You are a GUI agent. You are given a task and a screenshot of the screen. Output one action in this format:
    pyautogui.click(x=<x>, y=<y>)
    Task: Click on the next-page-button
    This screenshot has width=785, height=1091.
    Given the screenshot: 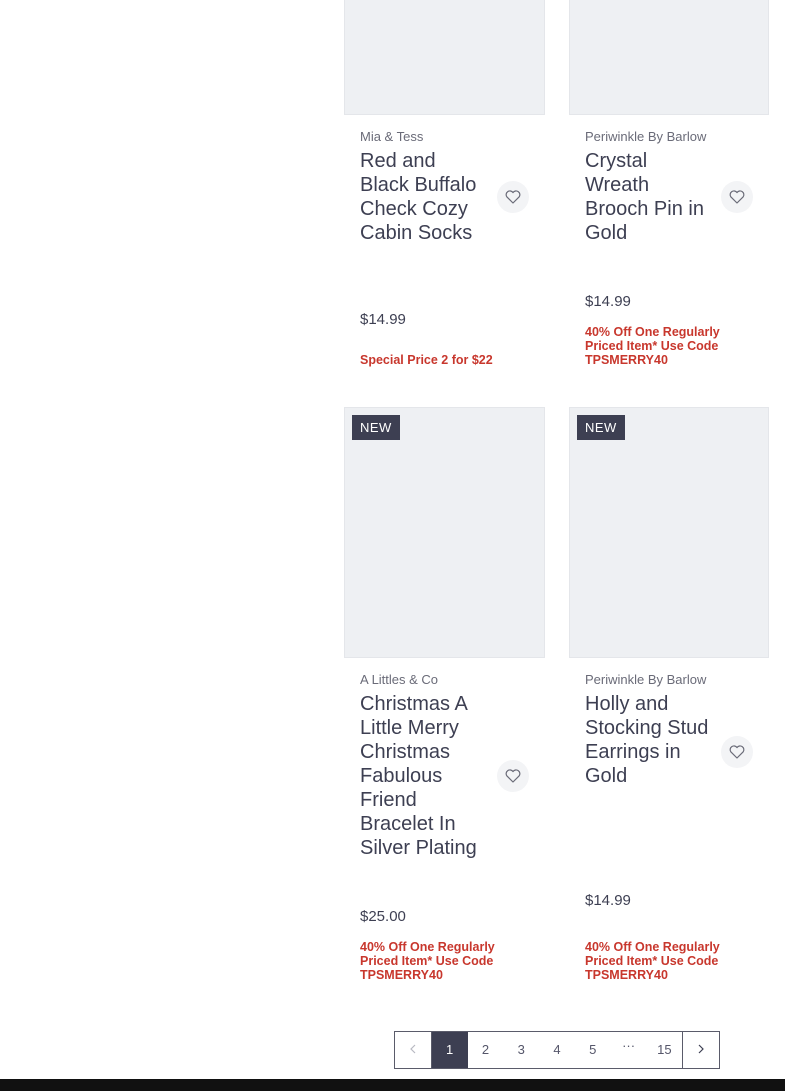 What is the action you would take?
    pyautogui.click(x=700, y=1050)
    